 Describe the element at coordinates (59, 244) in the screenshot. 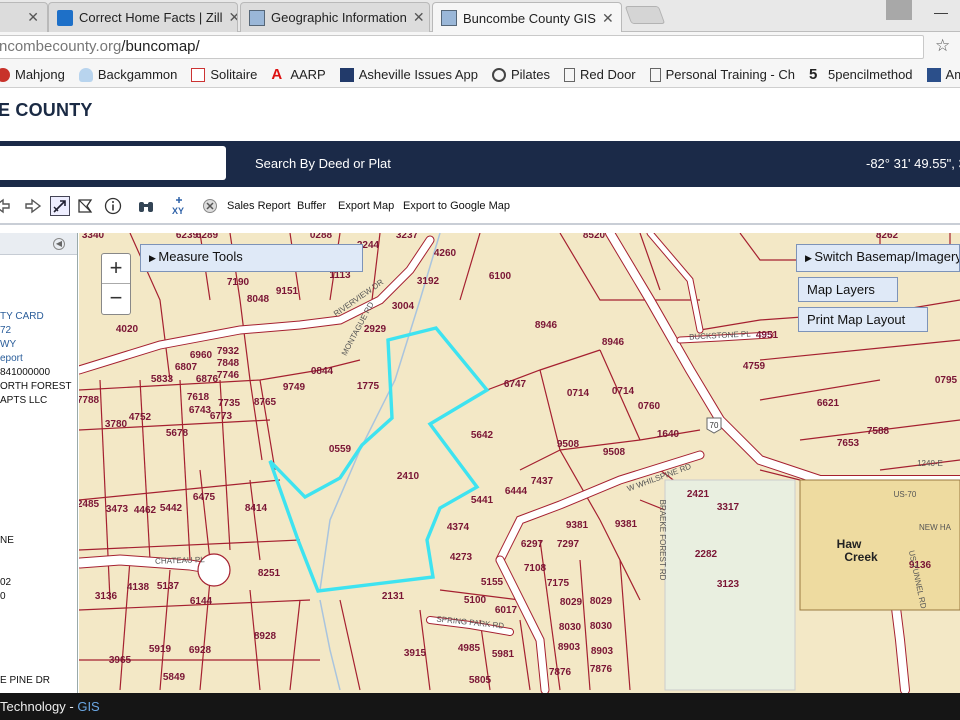

I see `collapse-icon: ◀` at that location.